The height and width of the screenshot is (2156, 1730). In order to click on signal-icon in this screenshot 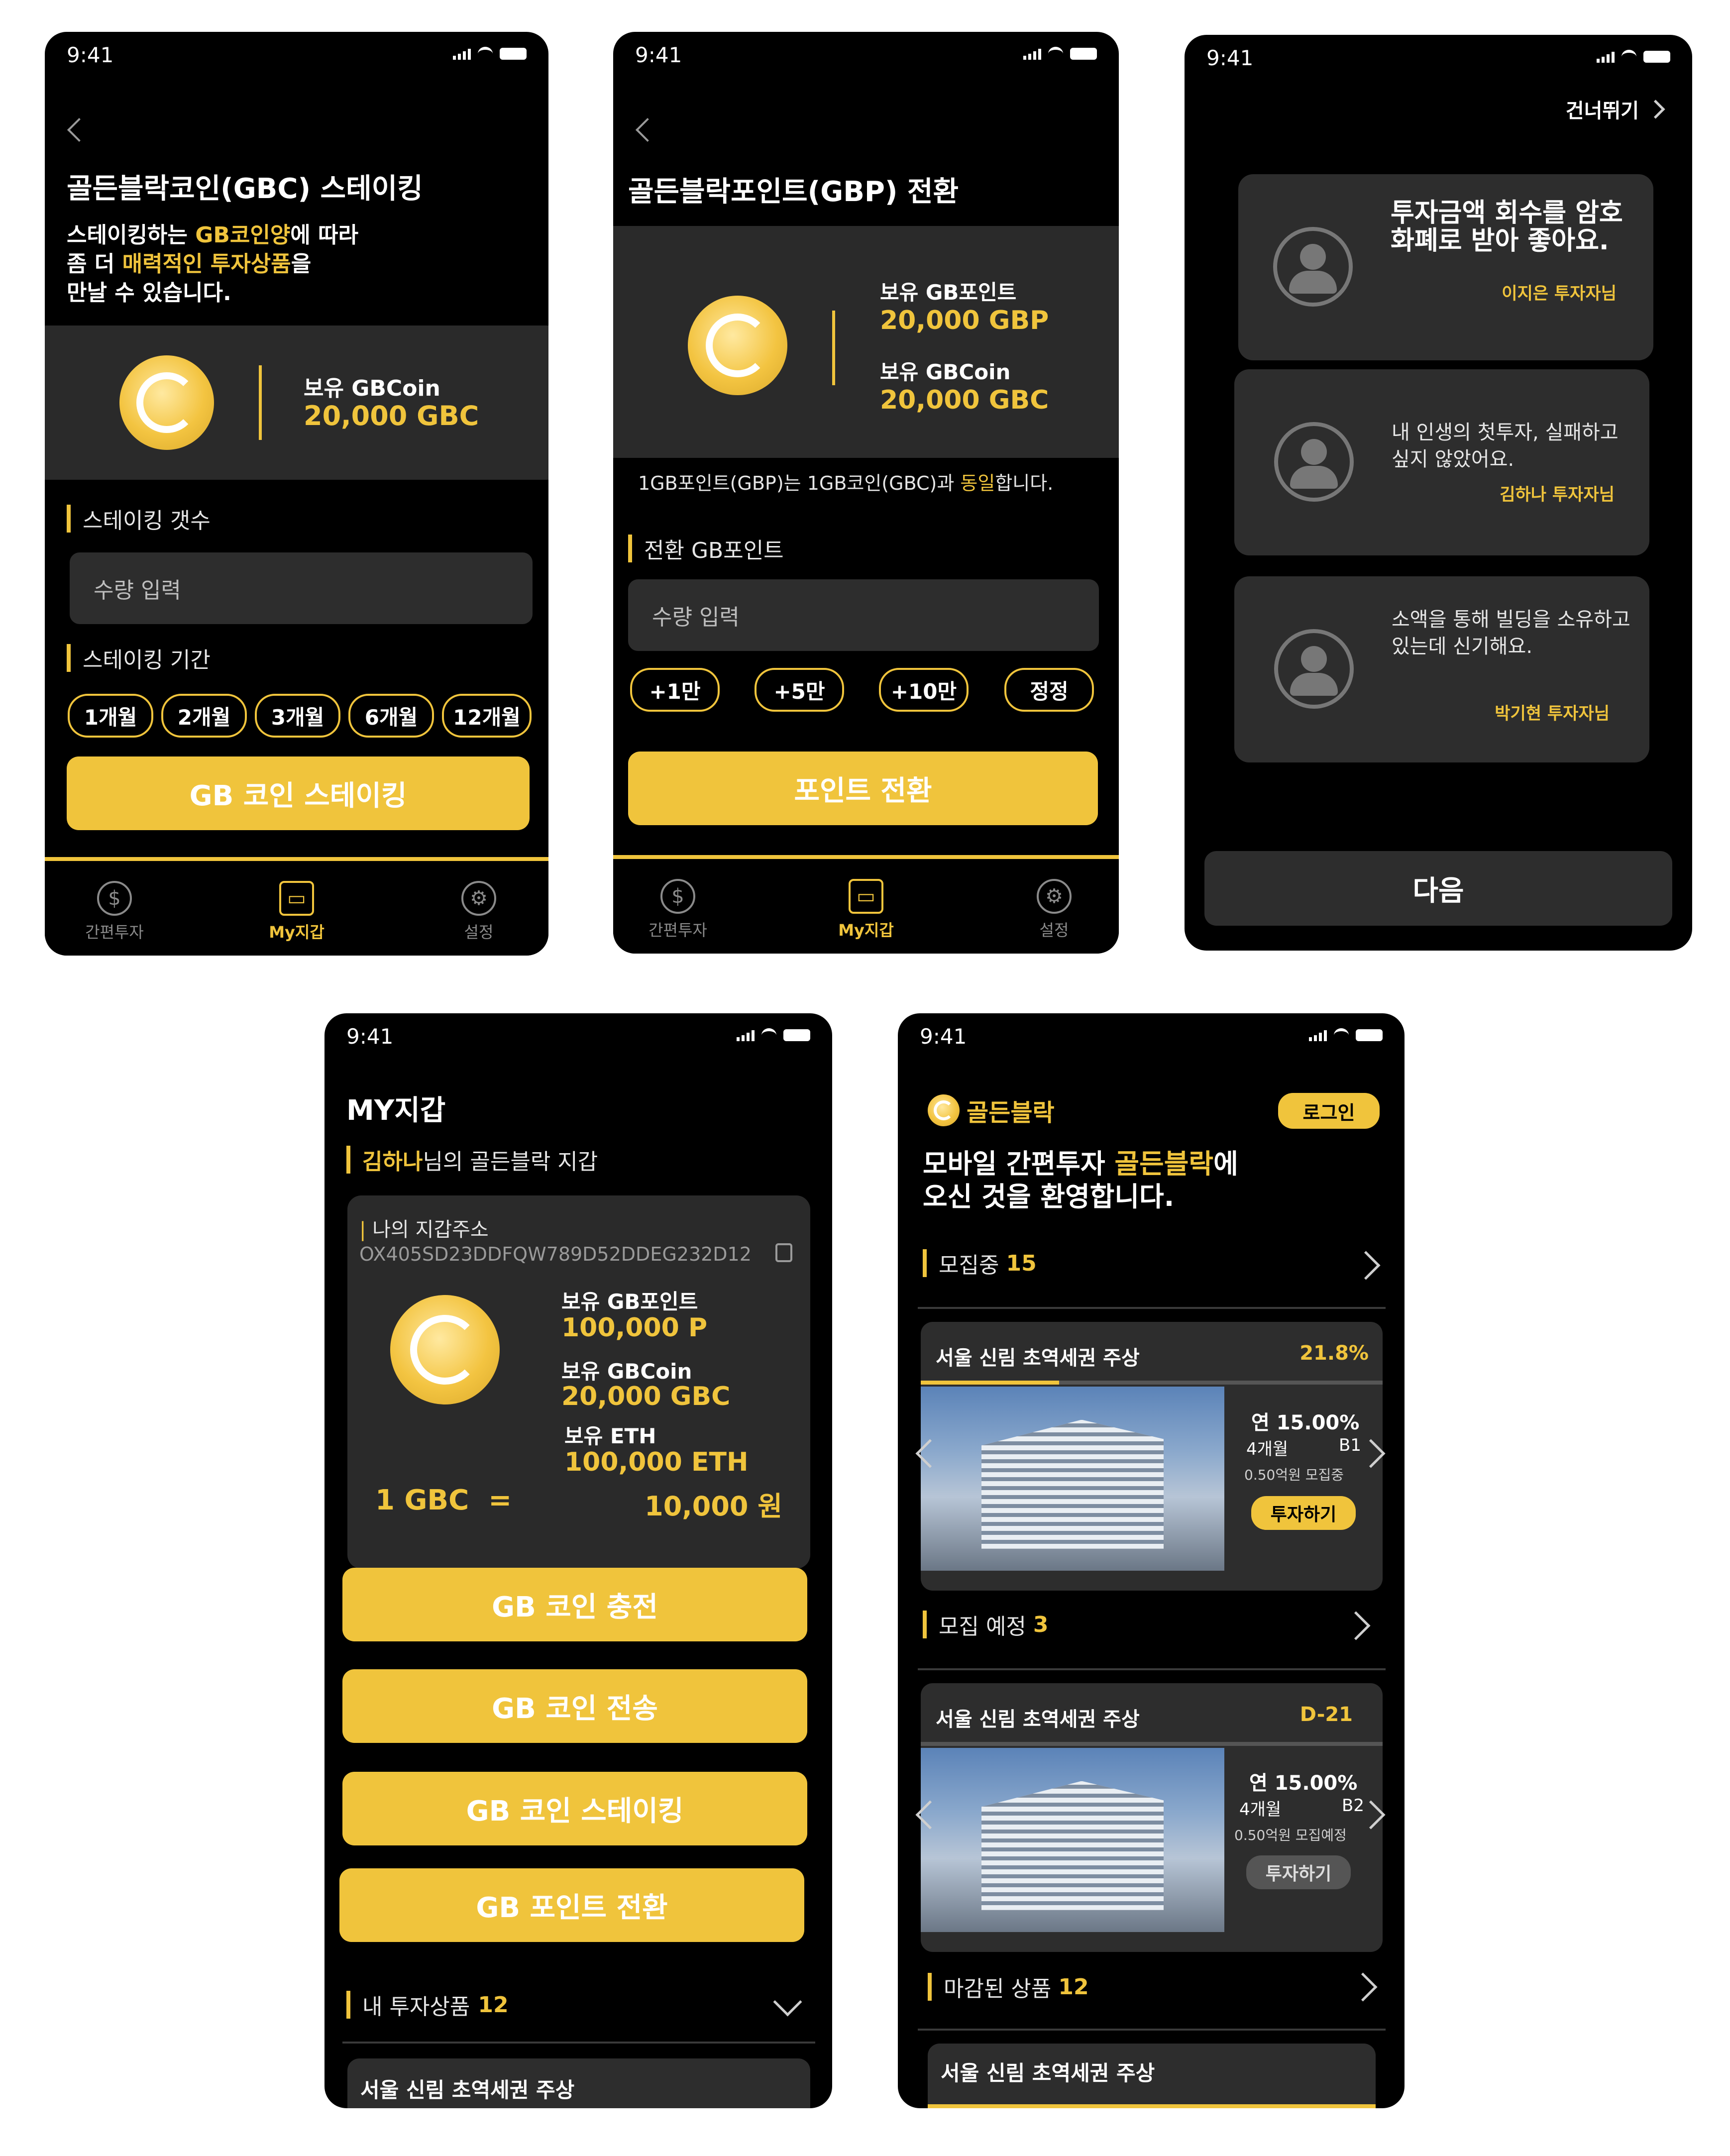, I will do `click(746, 1035)`.